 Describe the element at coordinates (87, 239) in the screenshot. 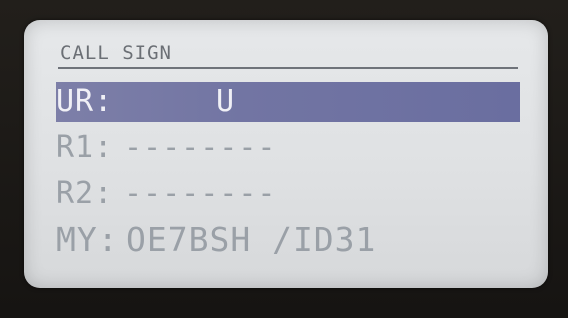

I see `my-label: MY:` at that location.